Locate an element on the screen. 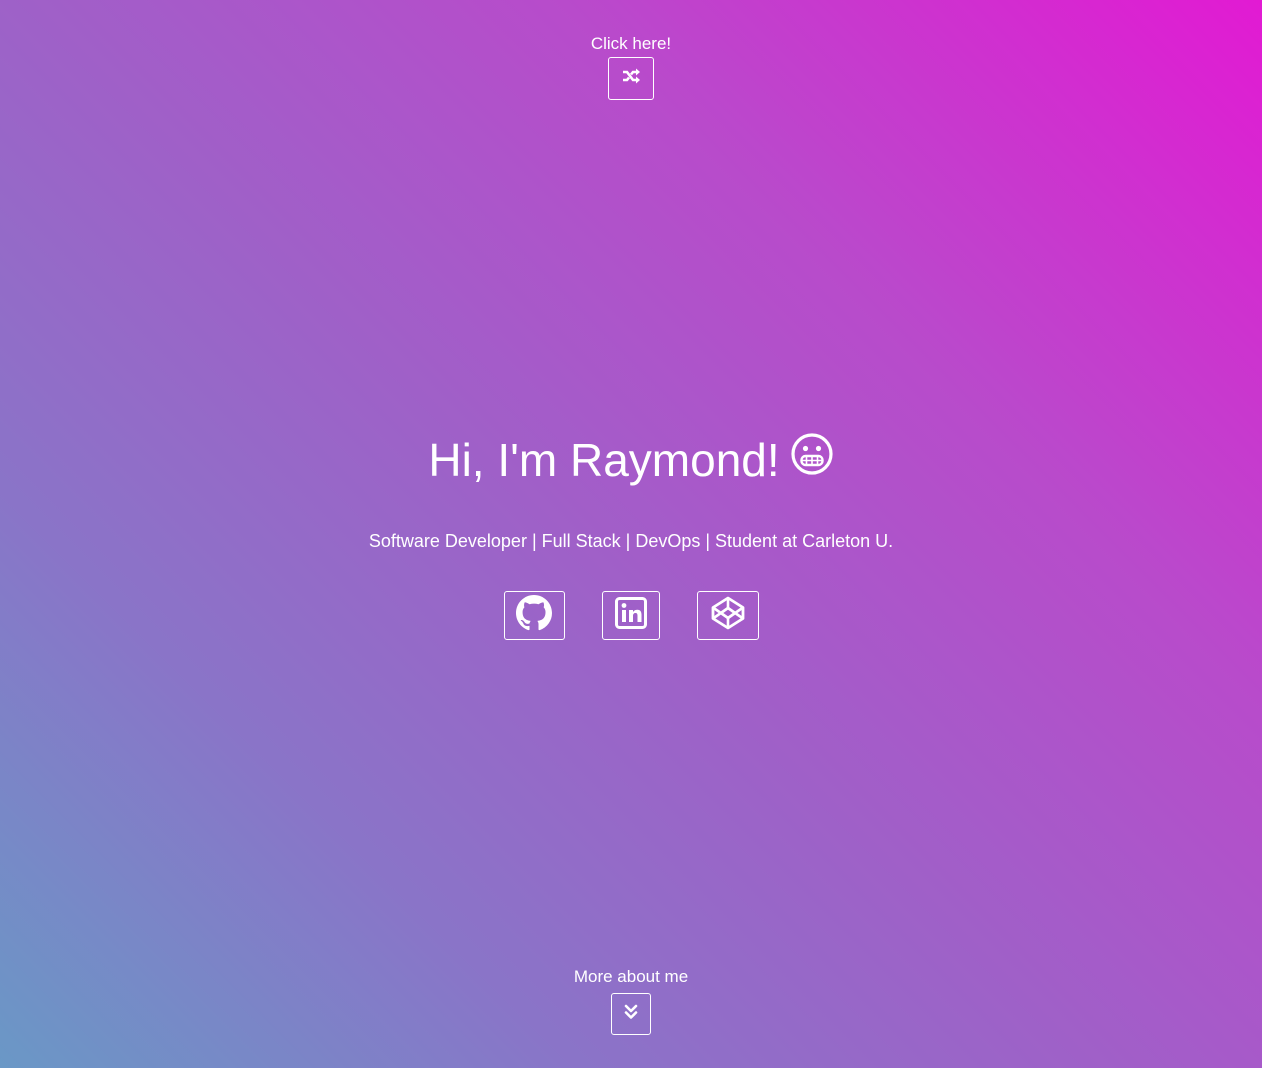 The height and width of the screenshot is (1068, 1262). linkedin-link is located at coordinates (630, 615).